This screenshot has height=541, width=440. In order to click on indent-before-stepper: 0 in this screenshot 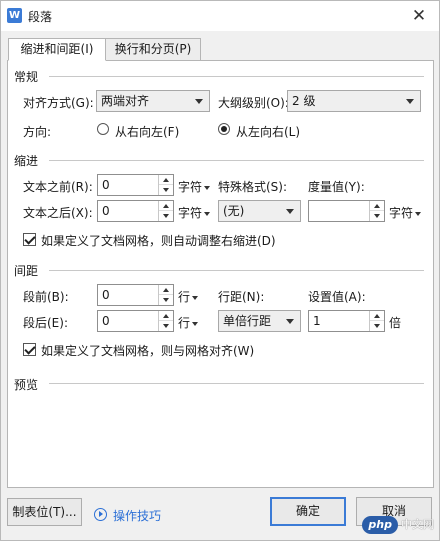, I will do `click(135, 185)`.